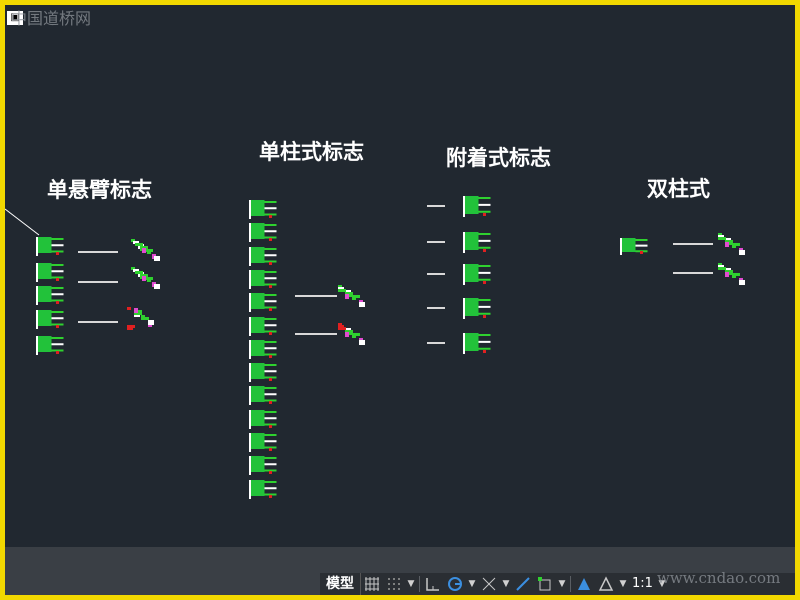 The image size is (800, 600). I want to click on ortho-icon, so click(433, 584).